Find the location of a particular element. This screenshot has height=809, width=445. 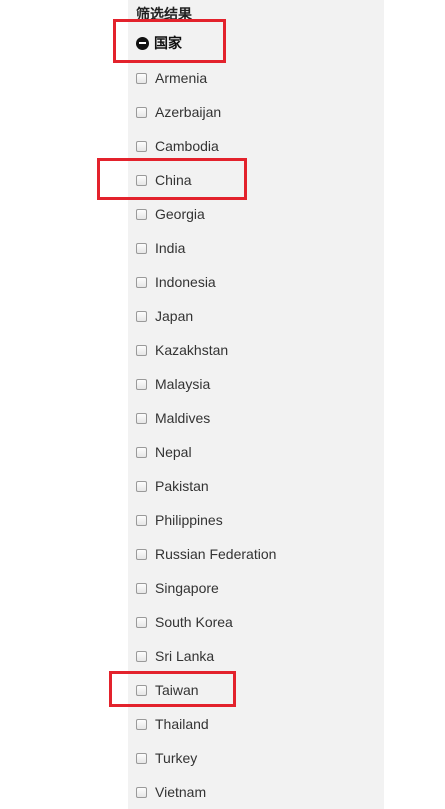

country-option: India is located at coordinates (206, 248).